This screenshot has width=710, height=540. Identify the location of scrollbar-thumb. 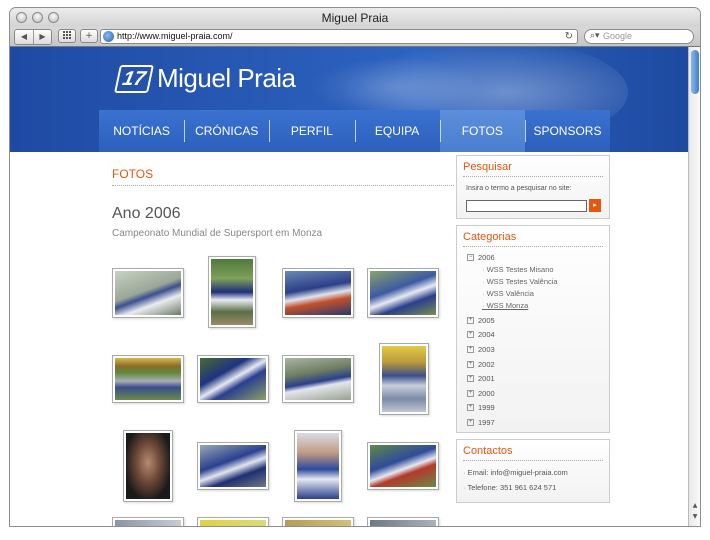
(695, 72).